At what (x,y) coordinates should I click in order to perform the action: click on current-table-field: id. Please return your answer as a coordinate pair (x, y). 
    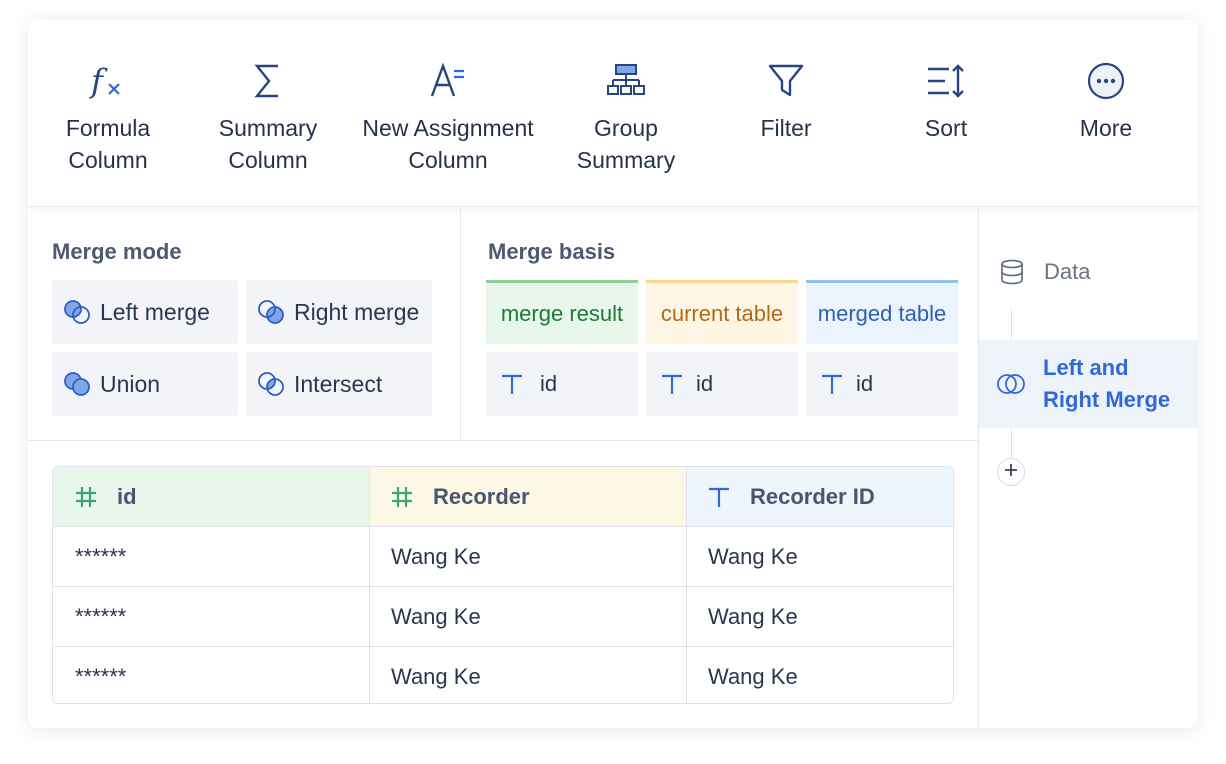
    Looking at the image, I should click on (722, 384).